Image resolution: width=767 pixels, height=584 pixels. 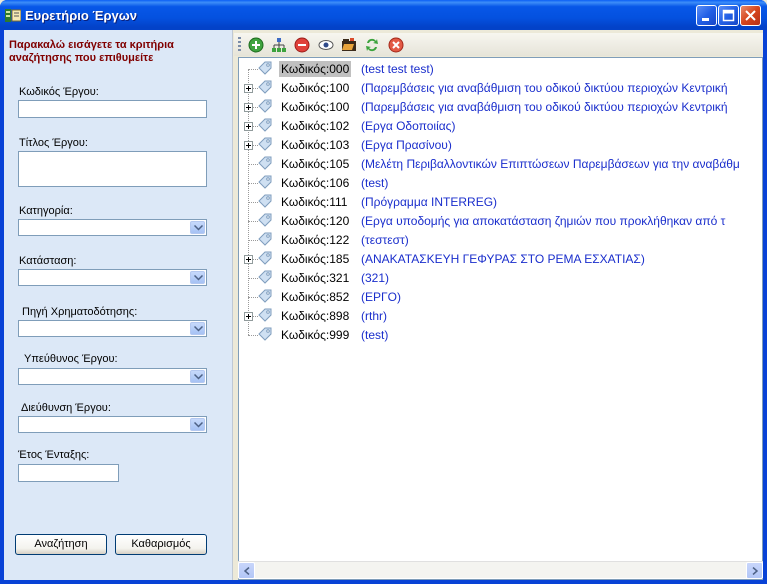 I want to click on tree-node: Κωδικός:103 (Εργα Πρασίνου), so click(x=500, y=145).